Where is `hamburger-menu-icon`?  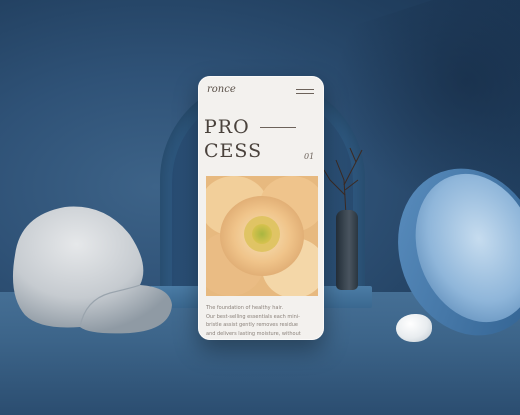 hamburger-menu-icon is located at coordinates (305, 93).